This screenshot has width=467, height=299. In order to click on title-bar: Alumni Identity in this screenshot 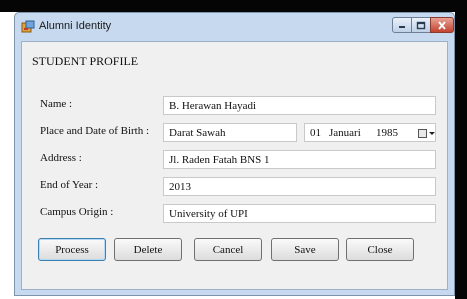, I will do `click(234, 27)`.